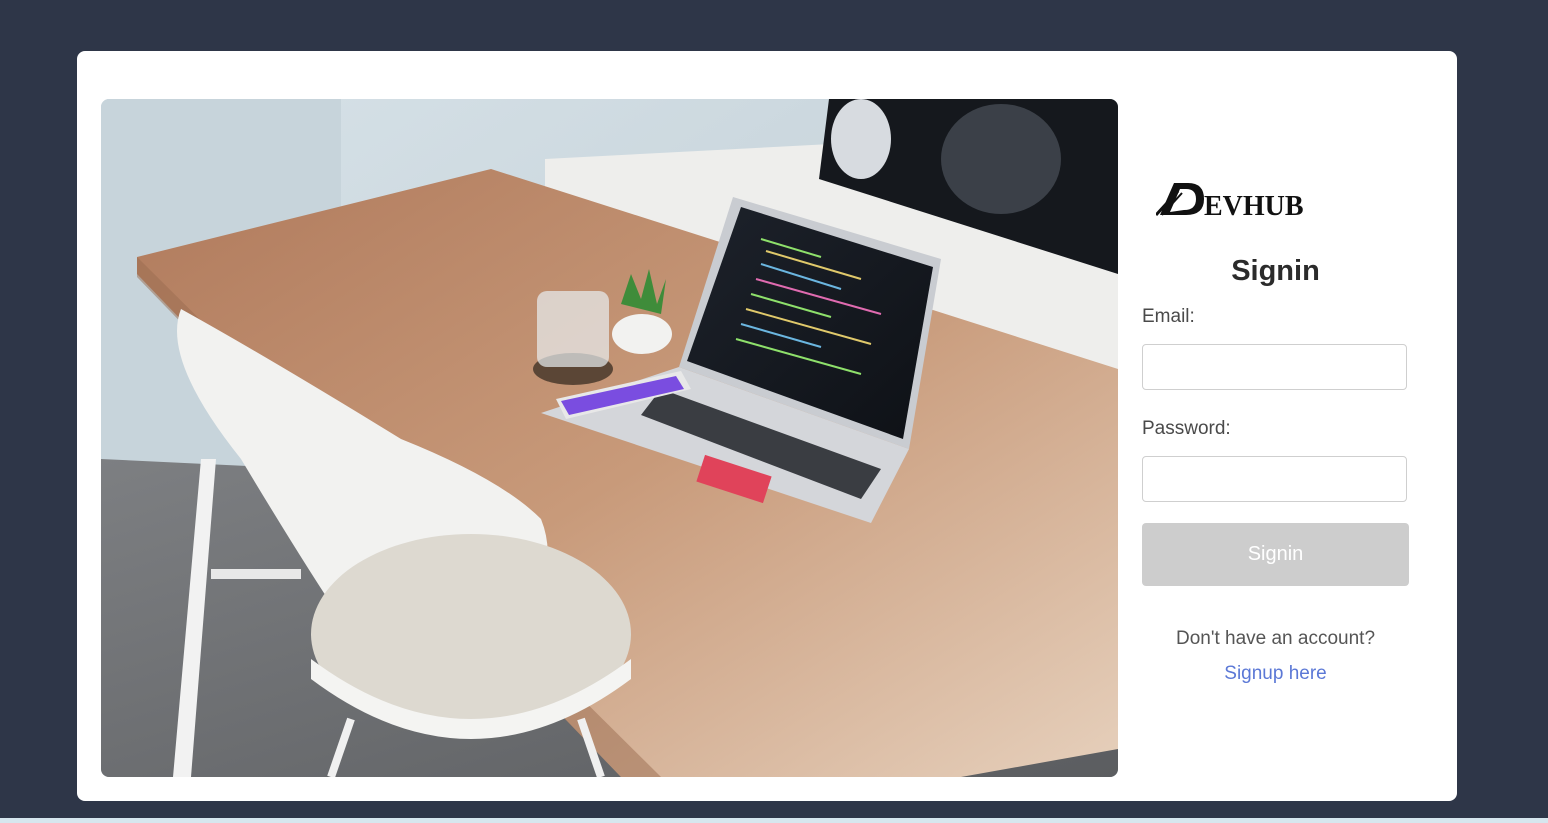  Describe the element at coordinates (1168, 316) in the screenshot. I see `email-label: Email:` at that location.